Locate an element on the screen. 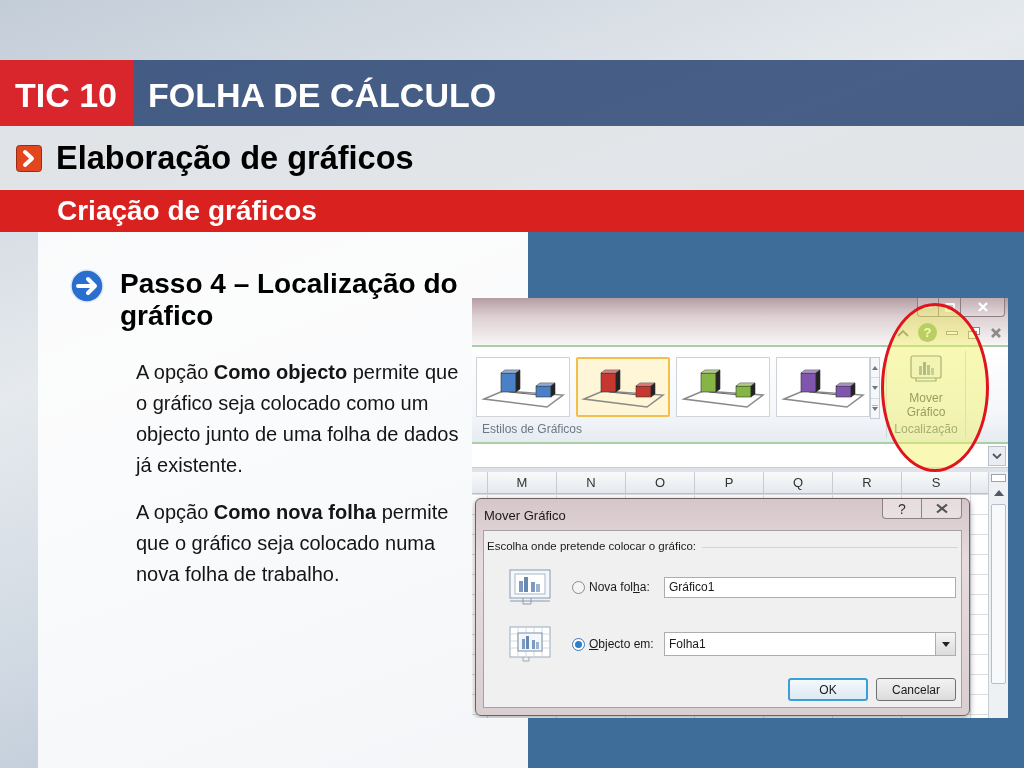 Image resolution: width=1024 pixels, height=768 pixels. restore-button is located at coordinates (974, 332).